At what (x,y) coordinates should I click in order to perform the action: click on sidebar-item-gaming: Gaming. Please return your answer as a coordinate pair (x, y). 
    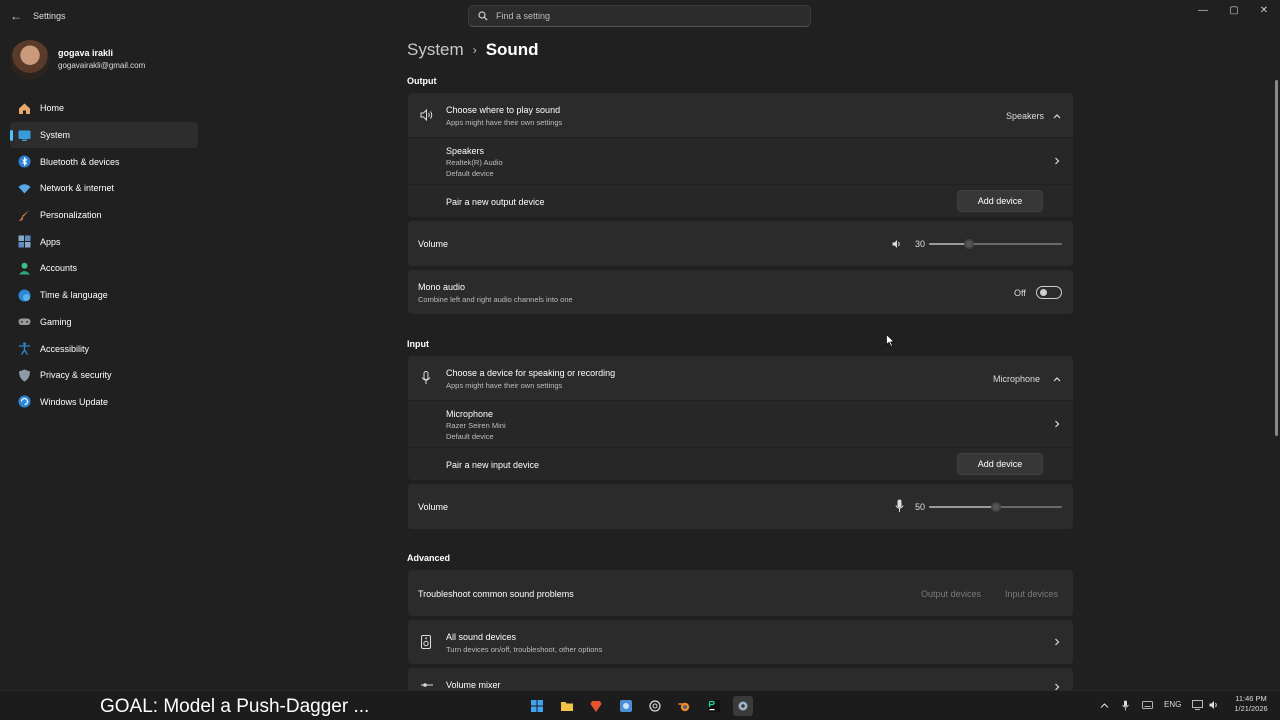
    Looking at the image, I should click on (104, 322).